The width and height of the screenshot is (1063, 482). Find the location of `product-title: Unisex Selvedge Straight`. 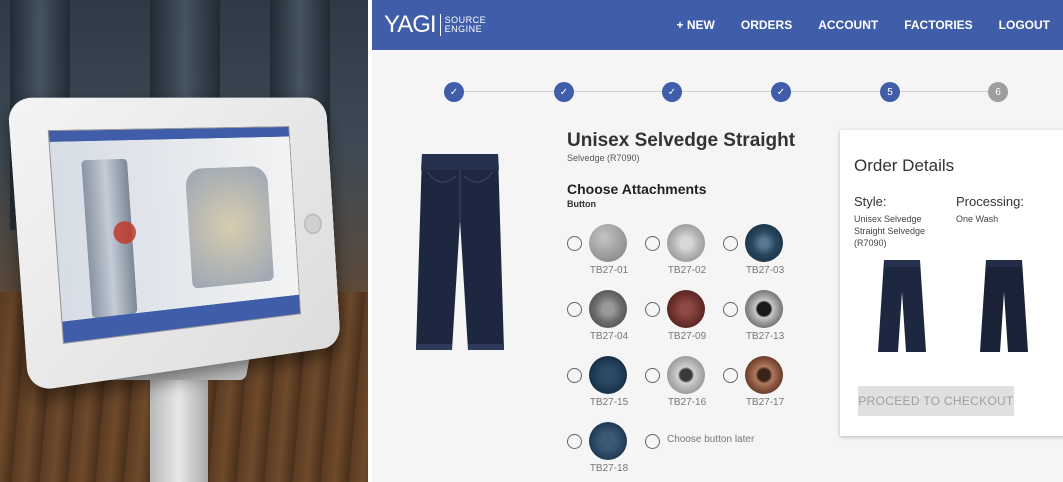

product-title: Unisex Selvedge Straight is located at coordinates (681, 140).